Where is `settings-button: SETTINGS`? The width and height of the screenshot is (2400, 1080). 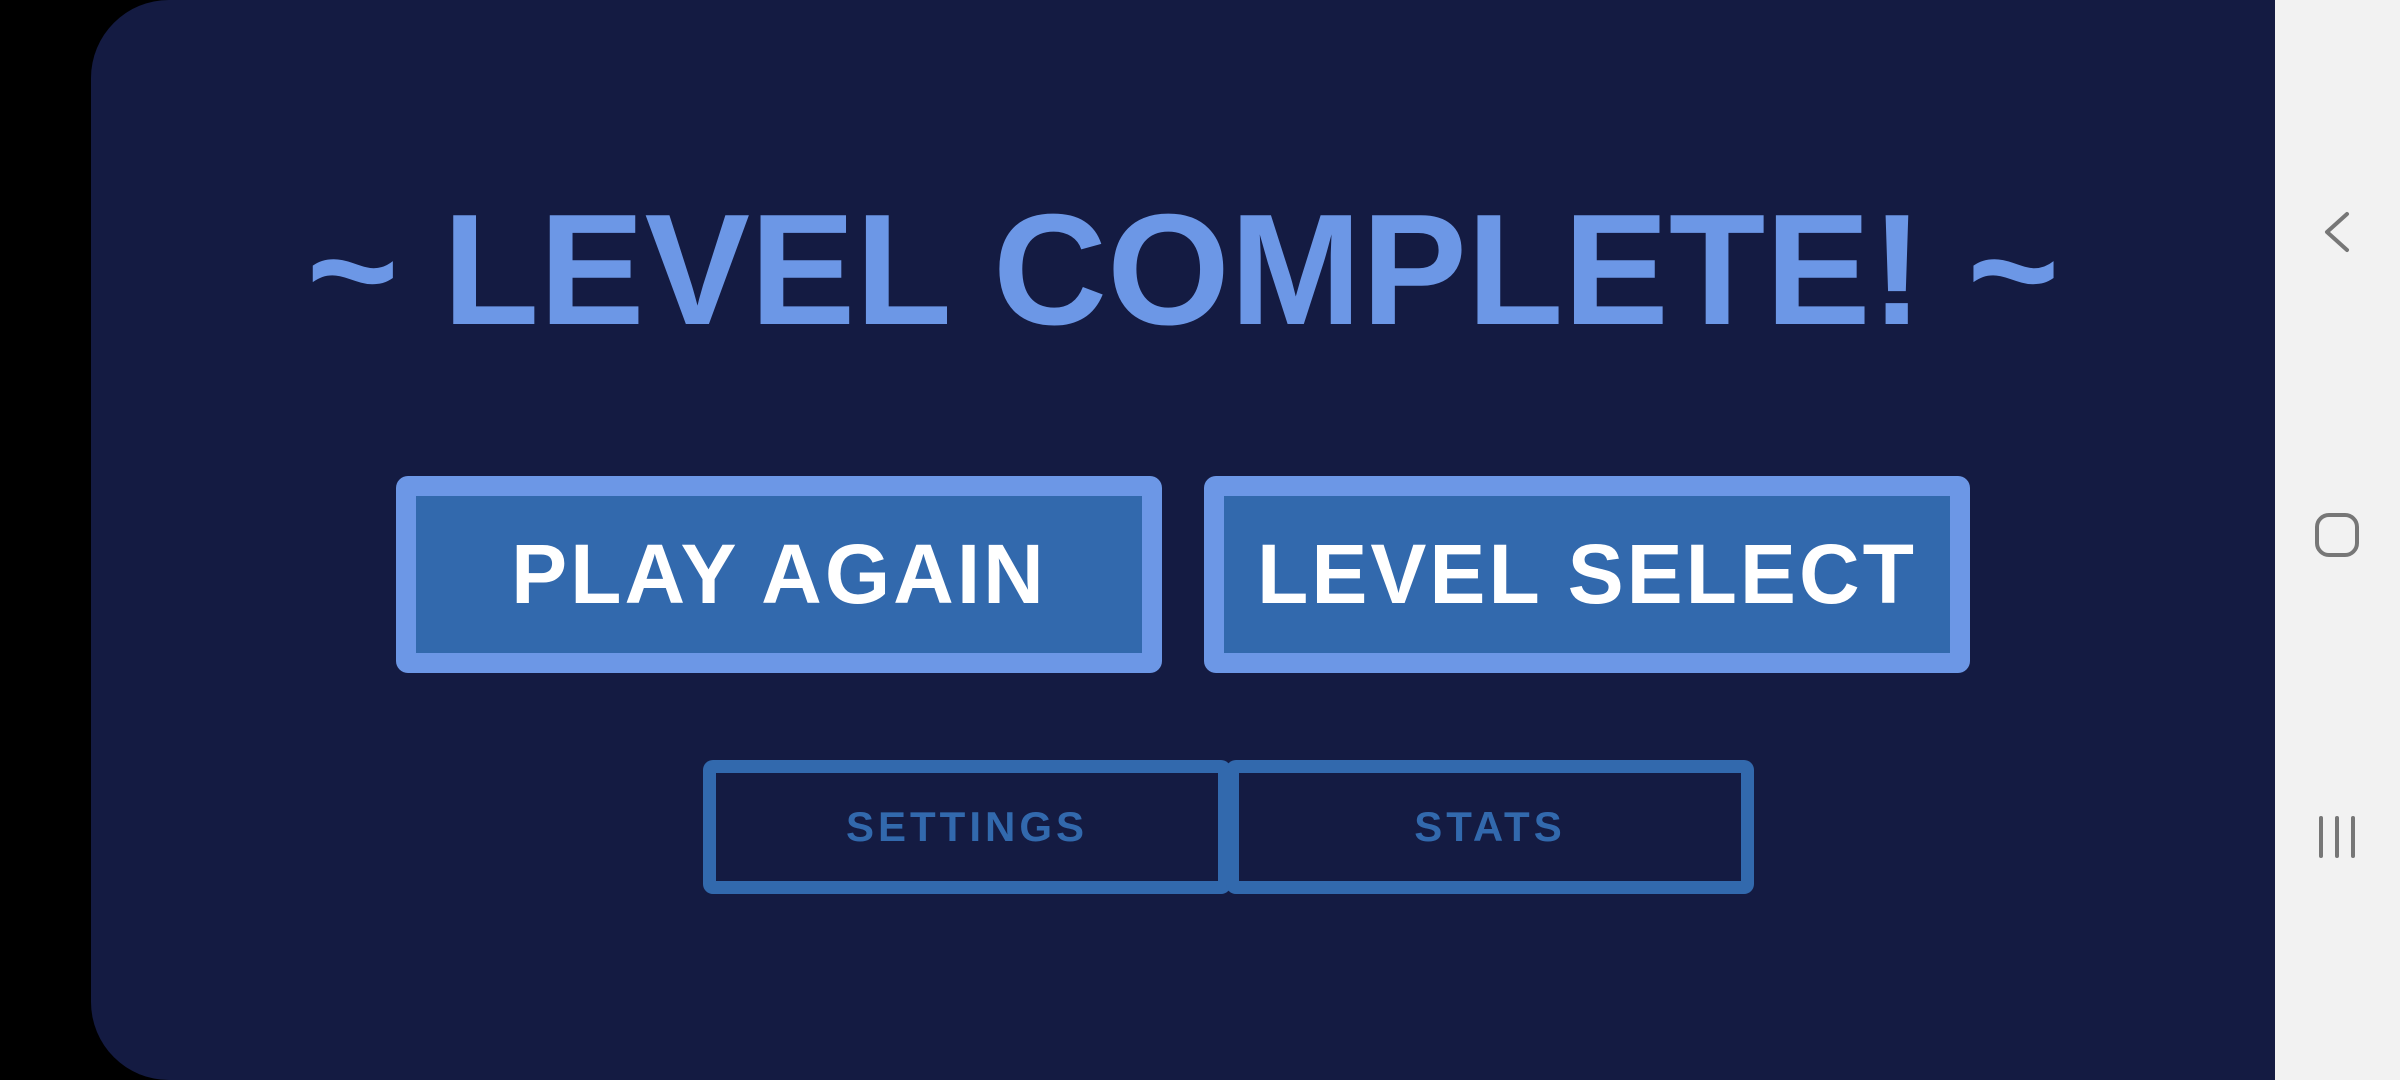
settings-button: SETTINGS is located at coordinates (967, 827).